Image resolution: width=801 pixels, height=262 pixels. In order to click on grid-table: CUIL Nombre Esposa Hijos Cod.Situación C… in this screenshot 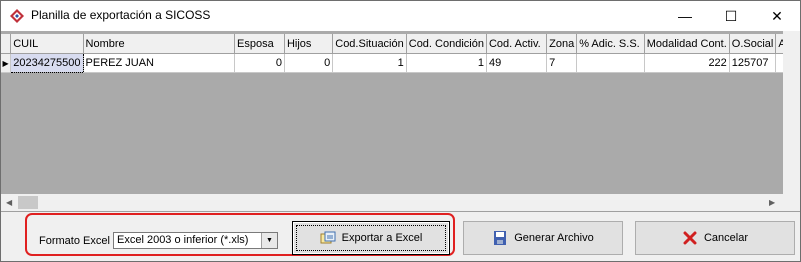, I will do `click(400, 53)`.